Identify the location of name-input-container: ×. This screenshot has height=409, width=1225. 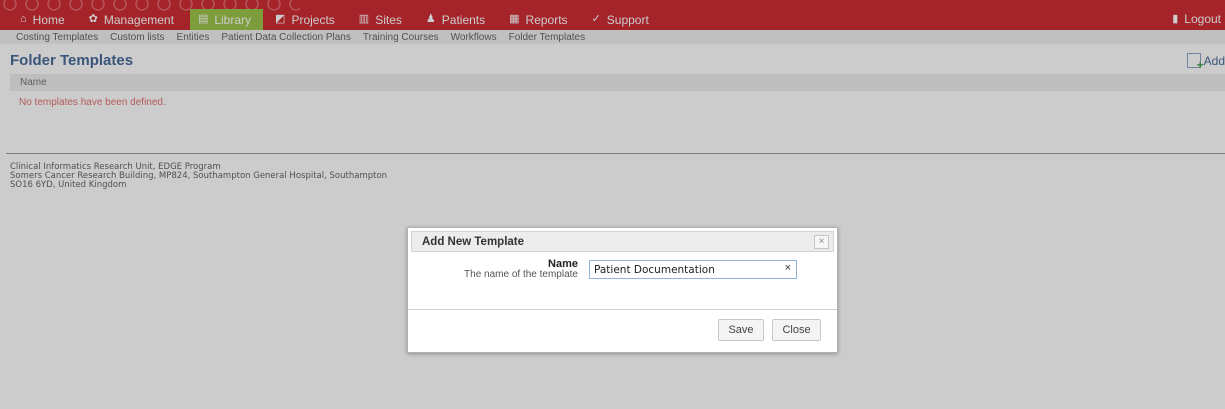
(693, 269).